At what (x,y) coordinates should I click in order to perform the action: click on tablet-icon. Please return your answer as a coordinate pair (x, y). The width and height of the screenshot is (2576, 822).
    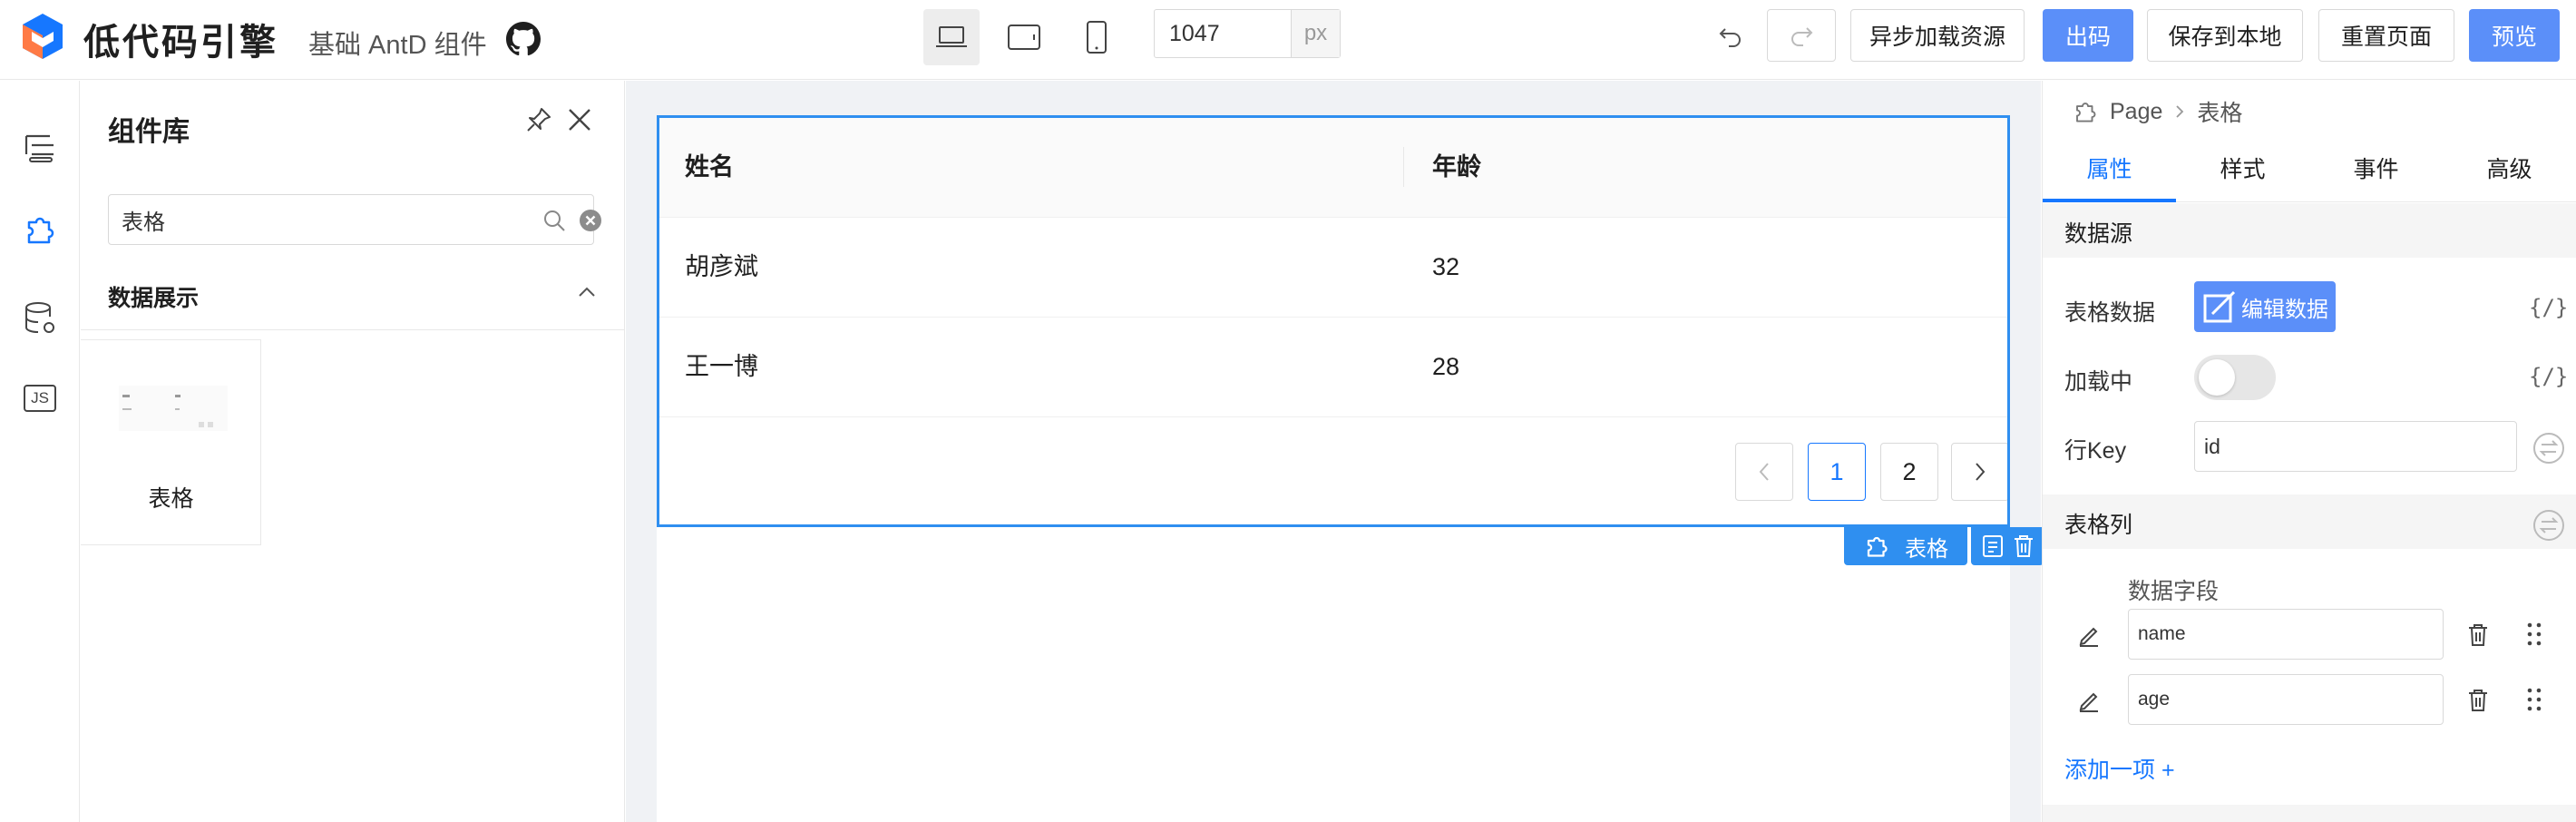
    Looking at the image, I should click on (1024, 37).